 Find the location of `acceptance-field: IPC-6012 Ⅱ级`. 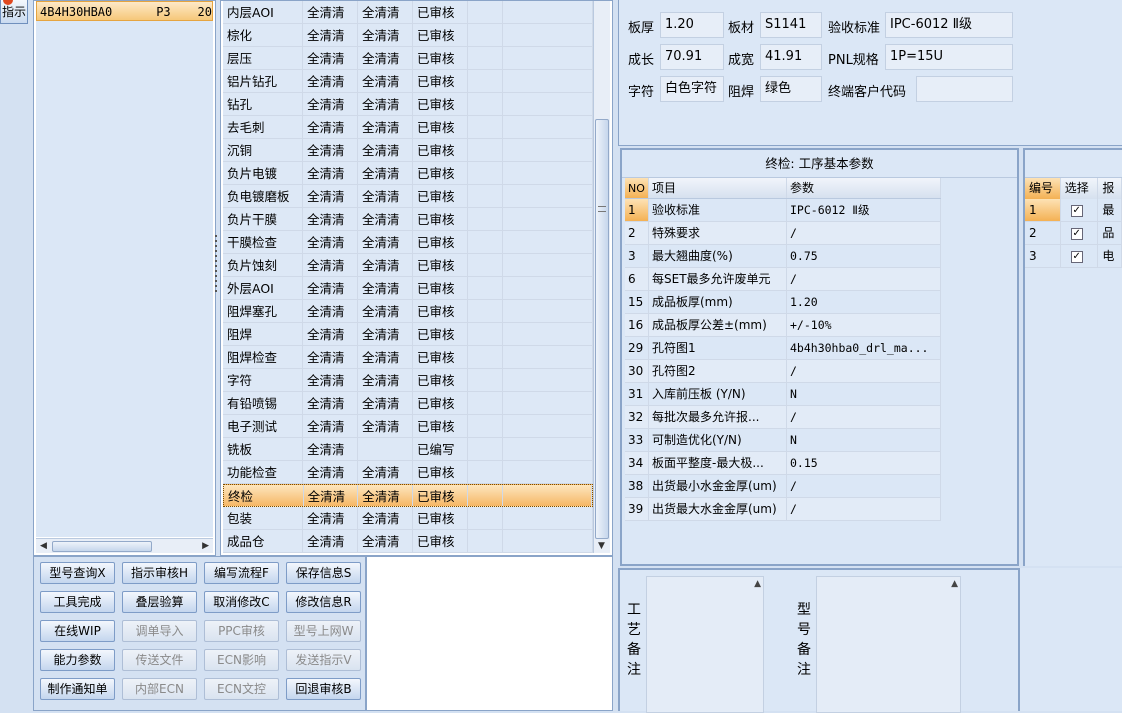

acceptance-field: IPC-6012 Ⅱ级 is located at coordinates (949, 25).